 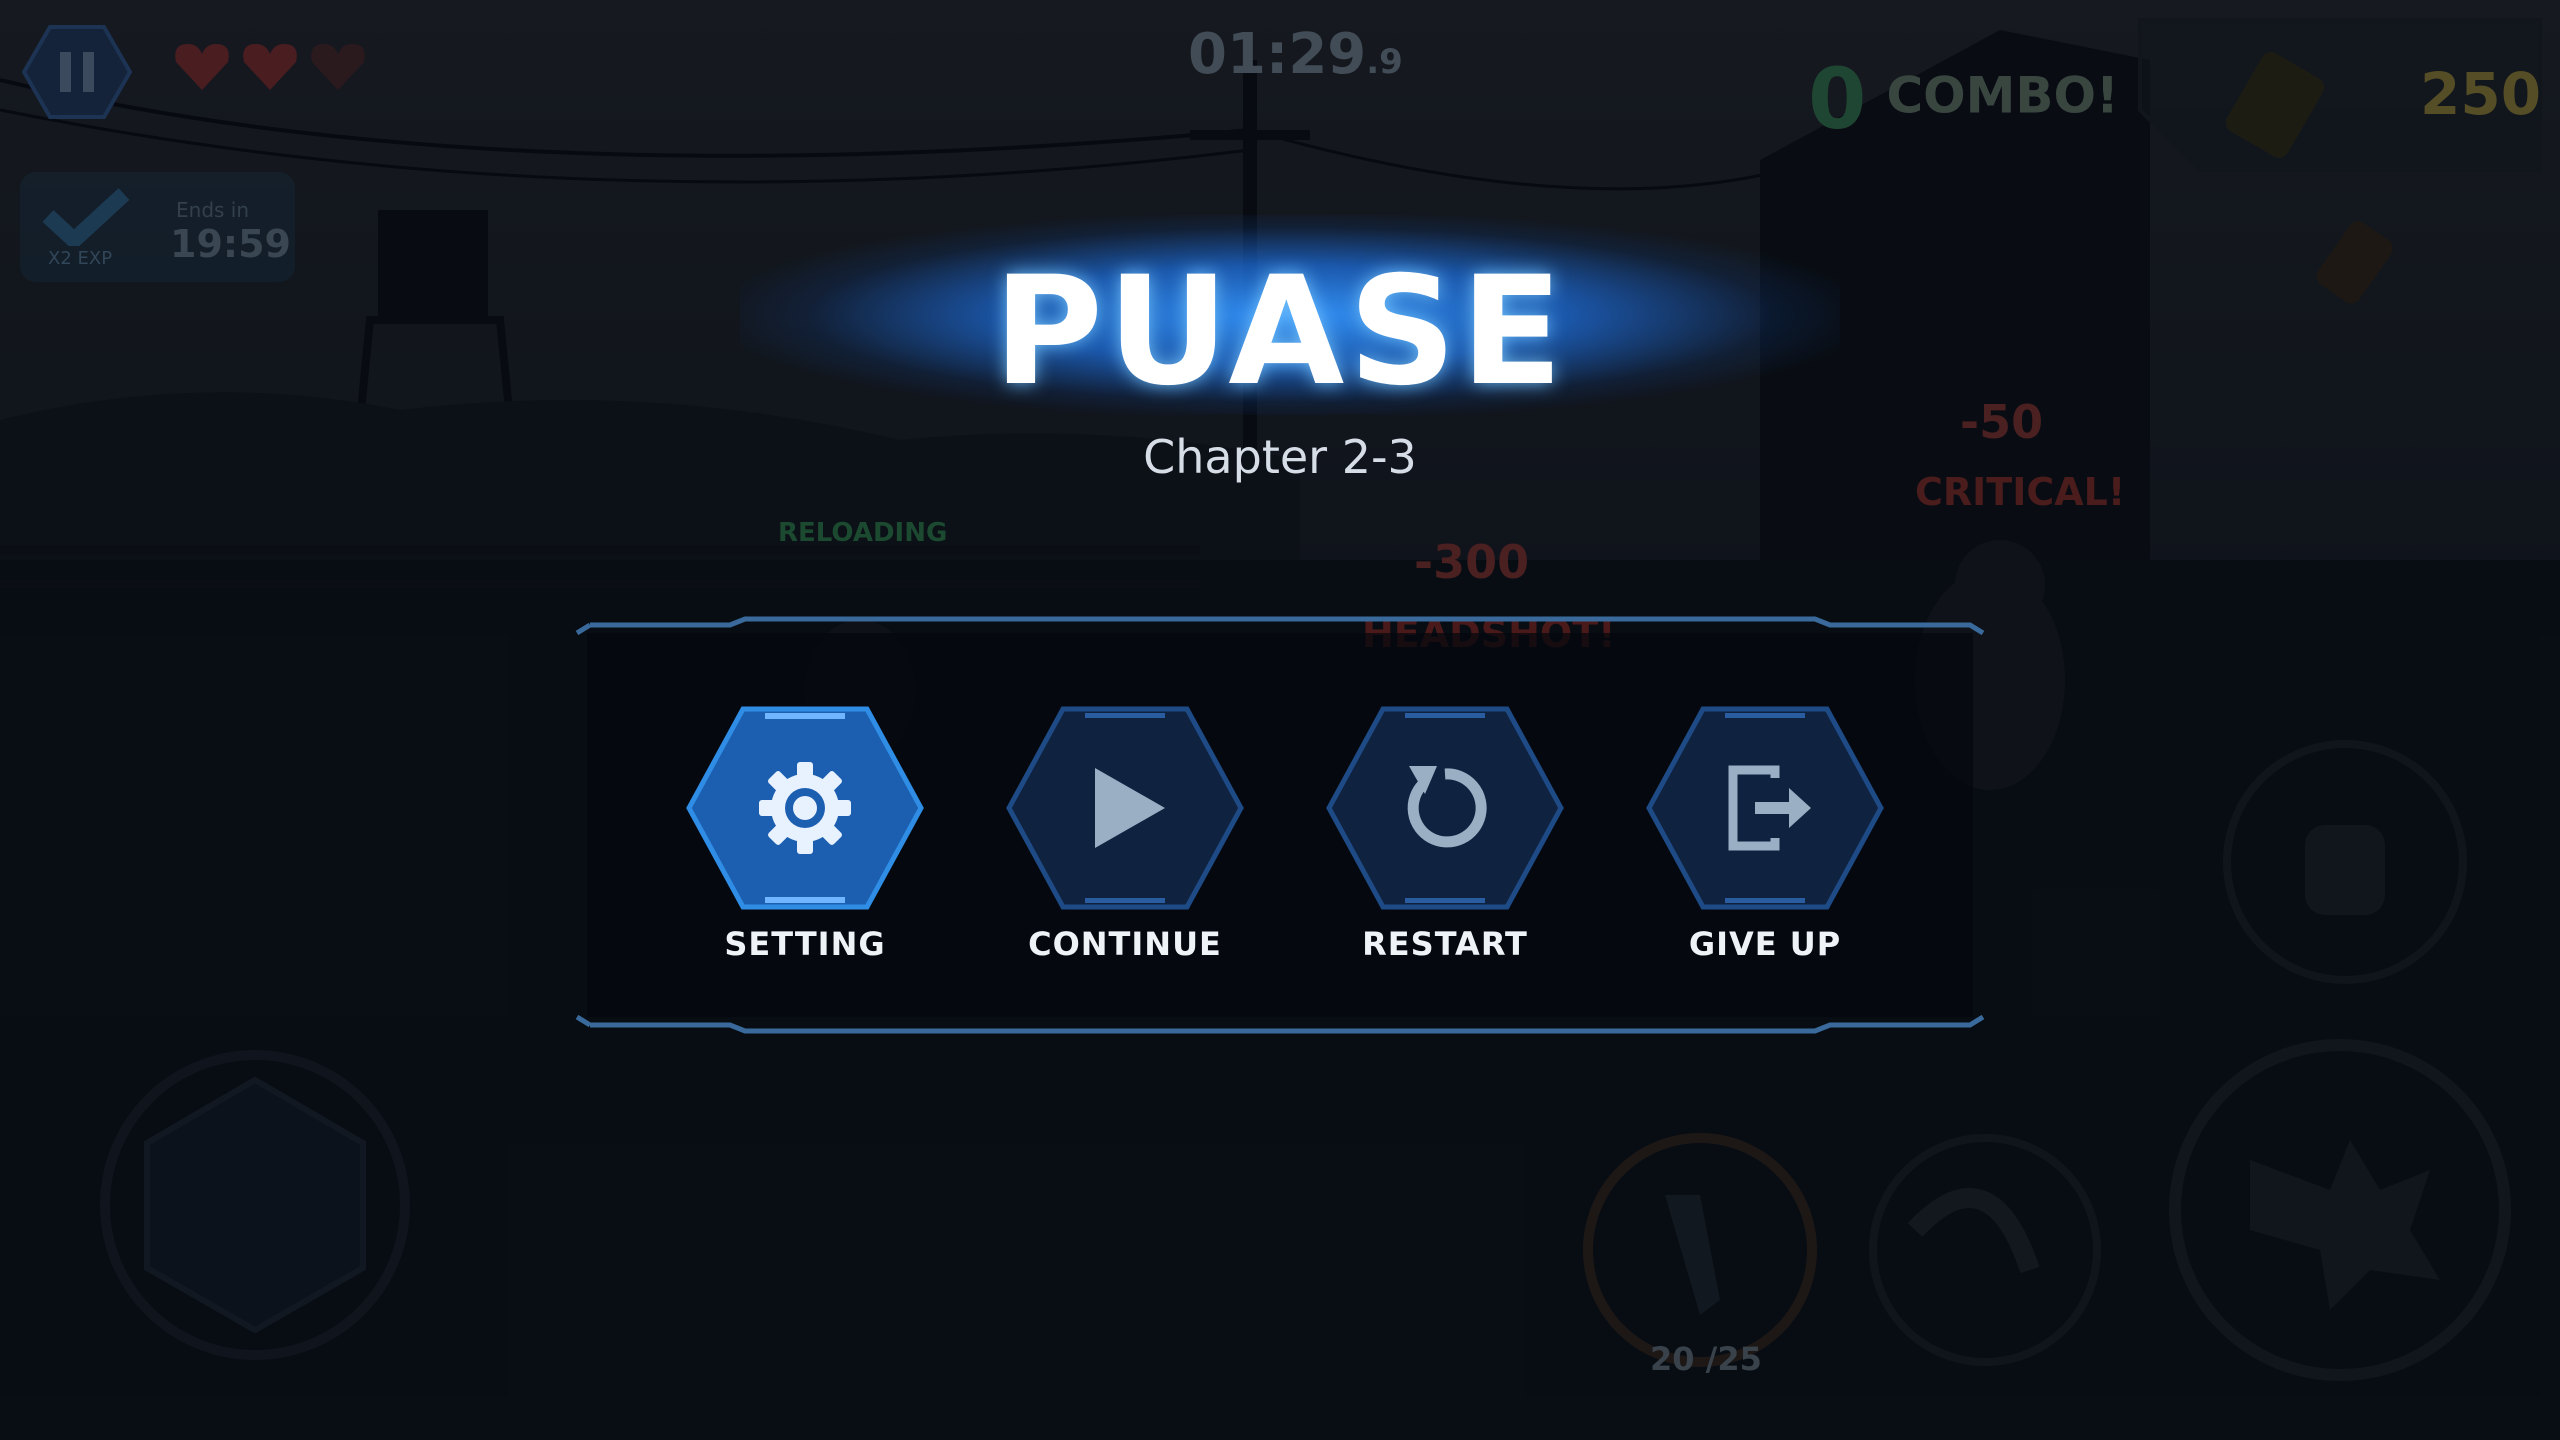 I want to click on pause-menu: SETTING CONTINUE RESTART GIVE UP, so click(x=1285, y=840).